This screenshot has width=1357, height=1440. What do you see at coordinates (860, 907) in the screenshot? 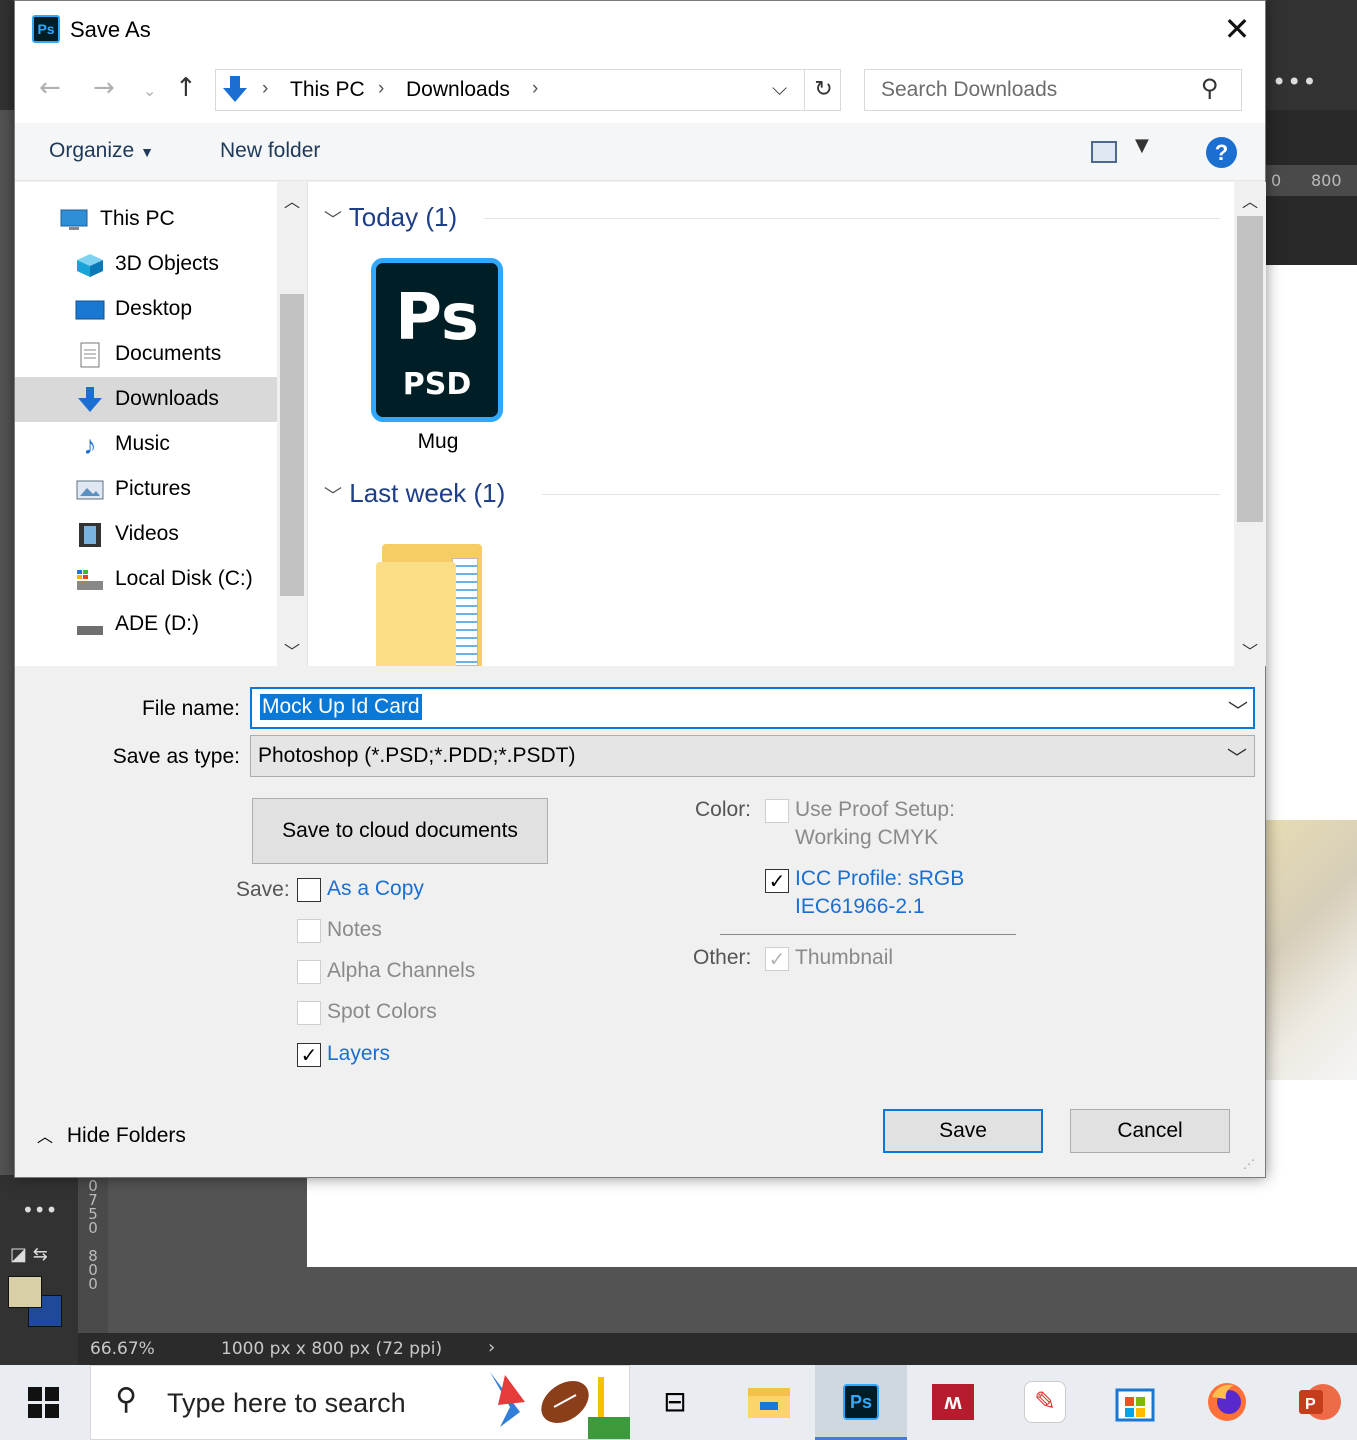
I see `icc-profile-value: IEC61966-2.1` at bounding box center [860, 907].